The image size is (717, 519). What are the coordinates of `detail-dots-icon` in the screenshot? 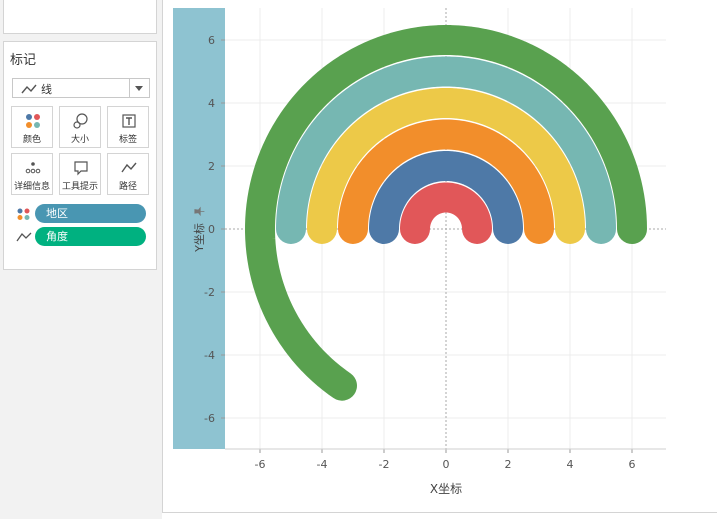 It's located at (33, 168).